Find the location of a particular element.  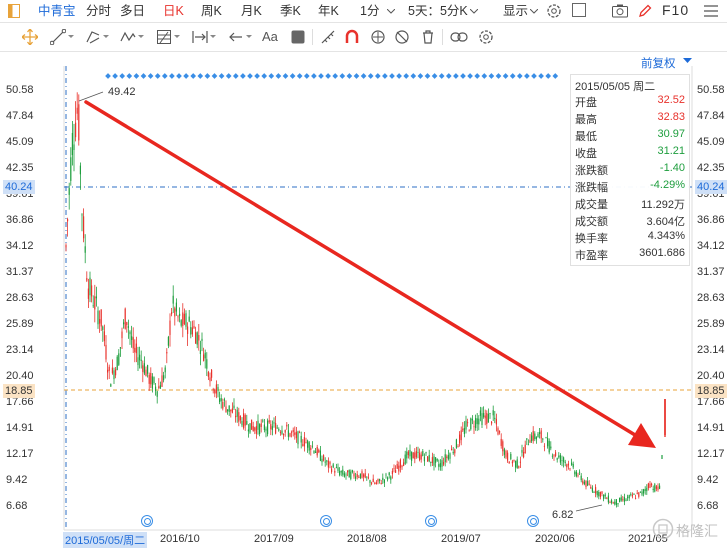

sync-icon is located at coordinates (378, 37).